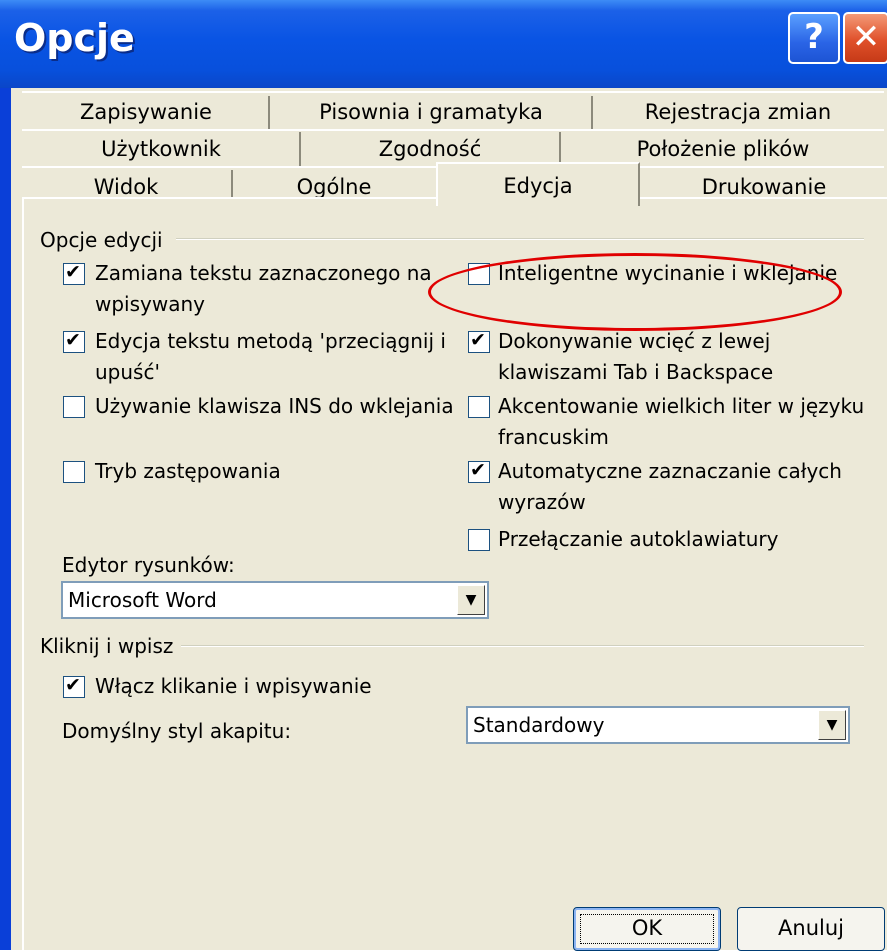 The width and height of the screenshot is (887, 951). What do you see at coordinates (443, 44) in the screenshot?
I see `title-bar: Opcje ? ✕` at bounding box center [443, 44].